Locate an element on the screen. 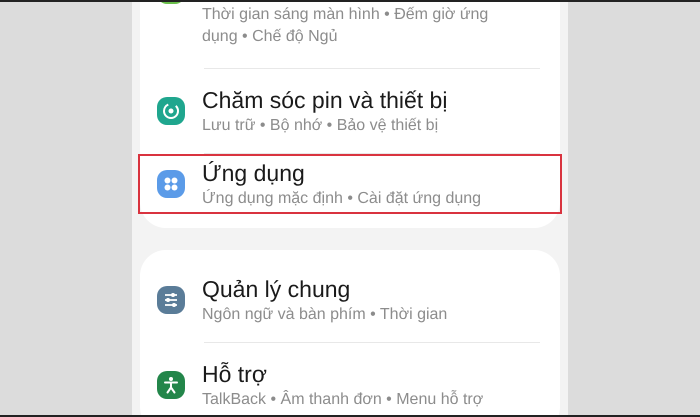 This screenshot has width=700, height=417. settings-item: Chăm sóc pin và thiết bị Lưu trữ • Bộ nhớ • Bảo vệ thiết bị is located at coordinates (350, 111).